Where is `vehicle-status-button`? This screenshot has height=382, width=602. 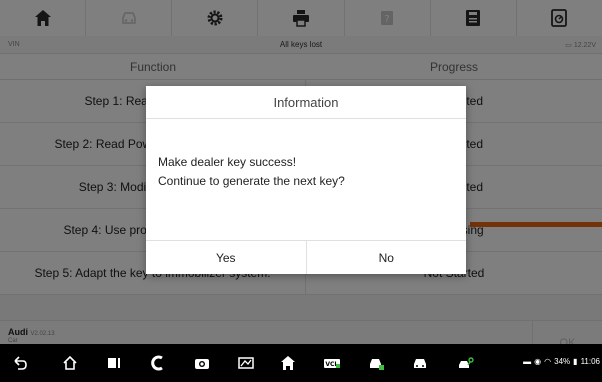
vehicle-status-button is located at coordinates (376, 363).